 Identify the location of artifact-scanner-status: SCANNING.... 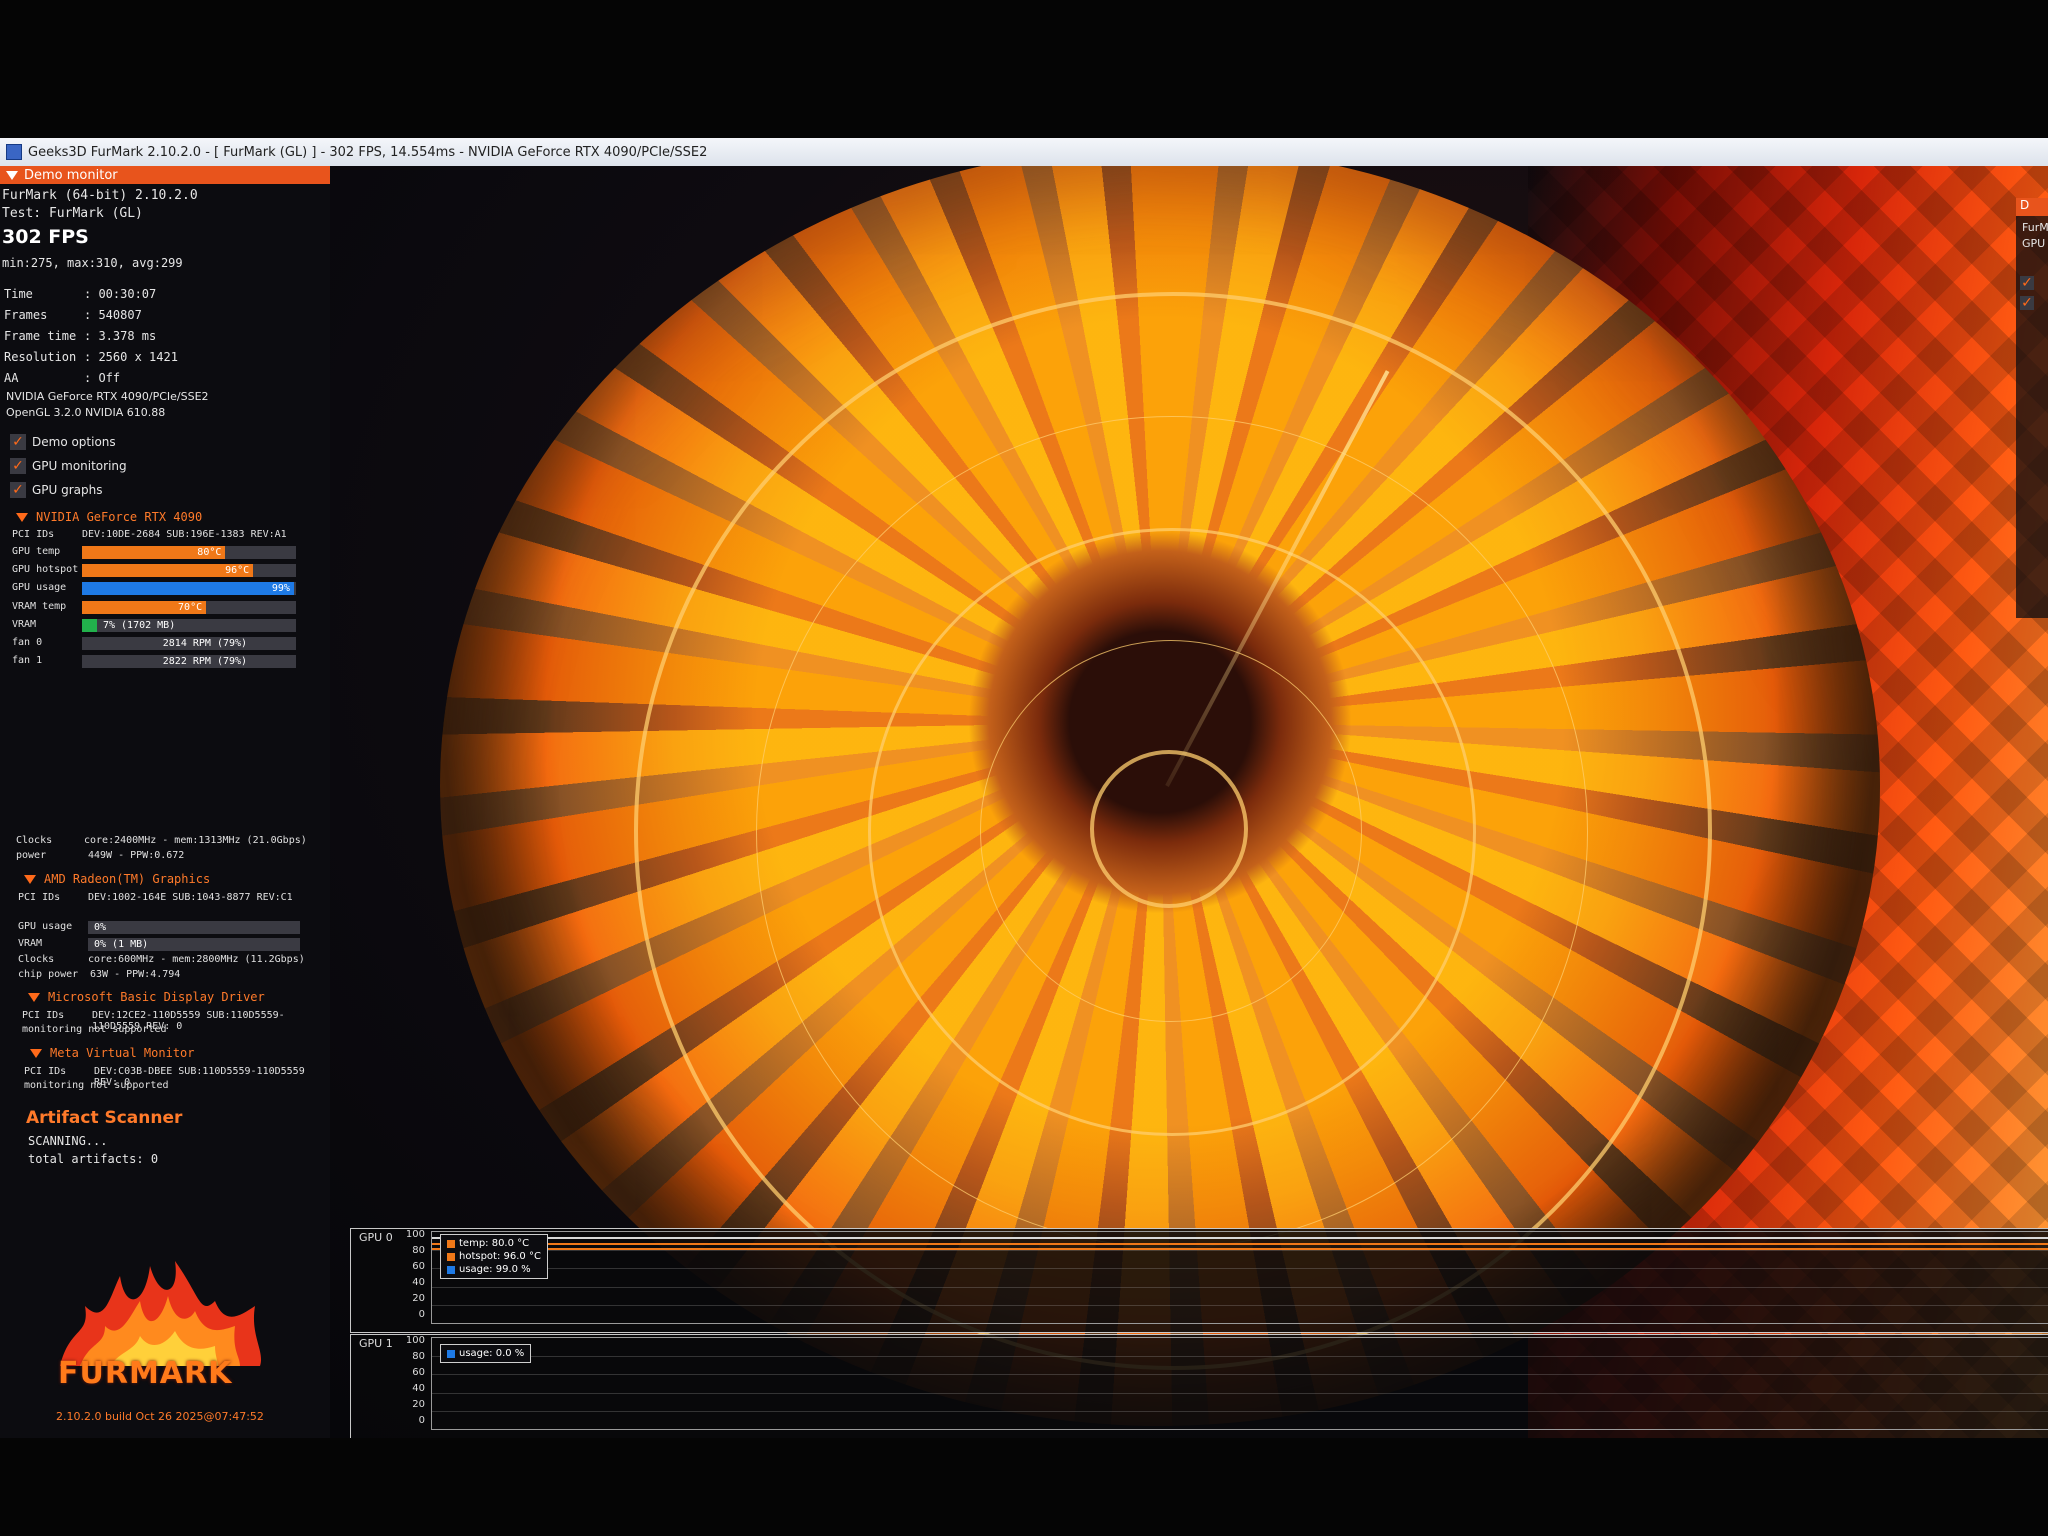
(68, 1141).